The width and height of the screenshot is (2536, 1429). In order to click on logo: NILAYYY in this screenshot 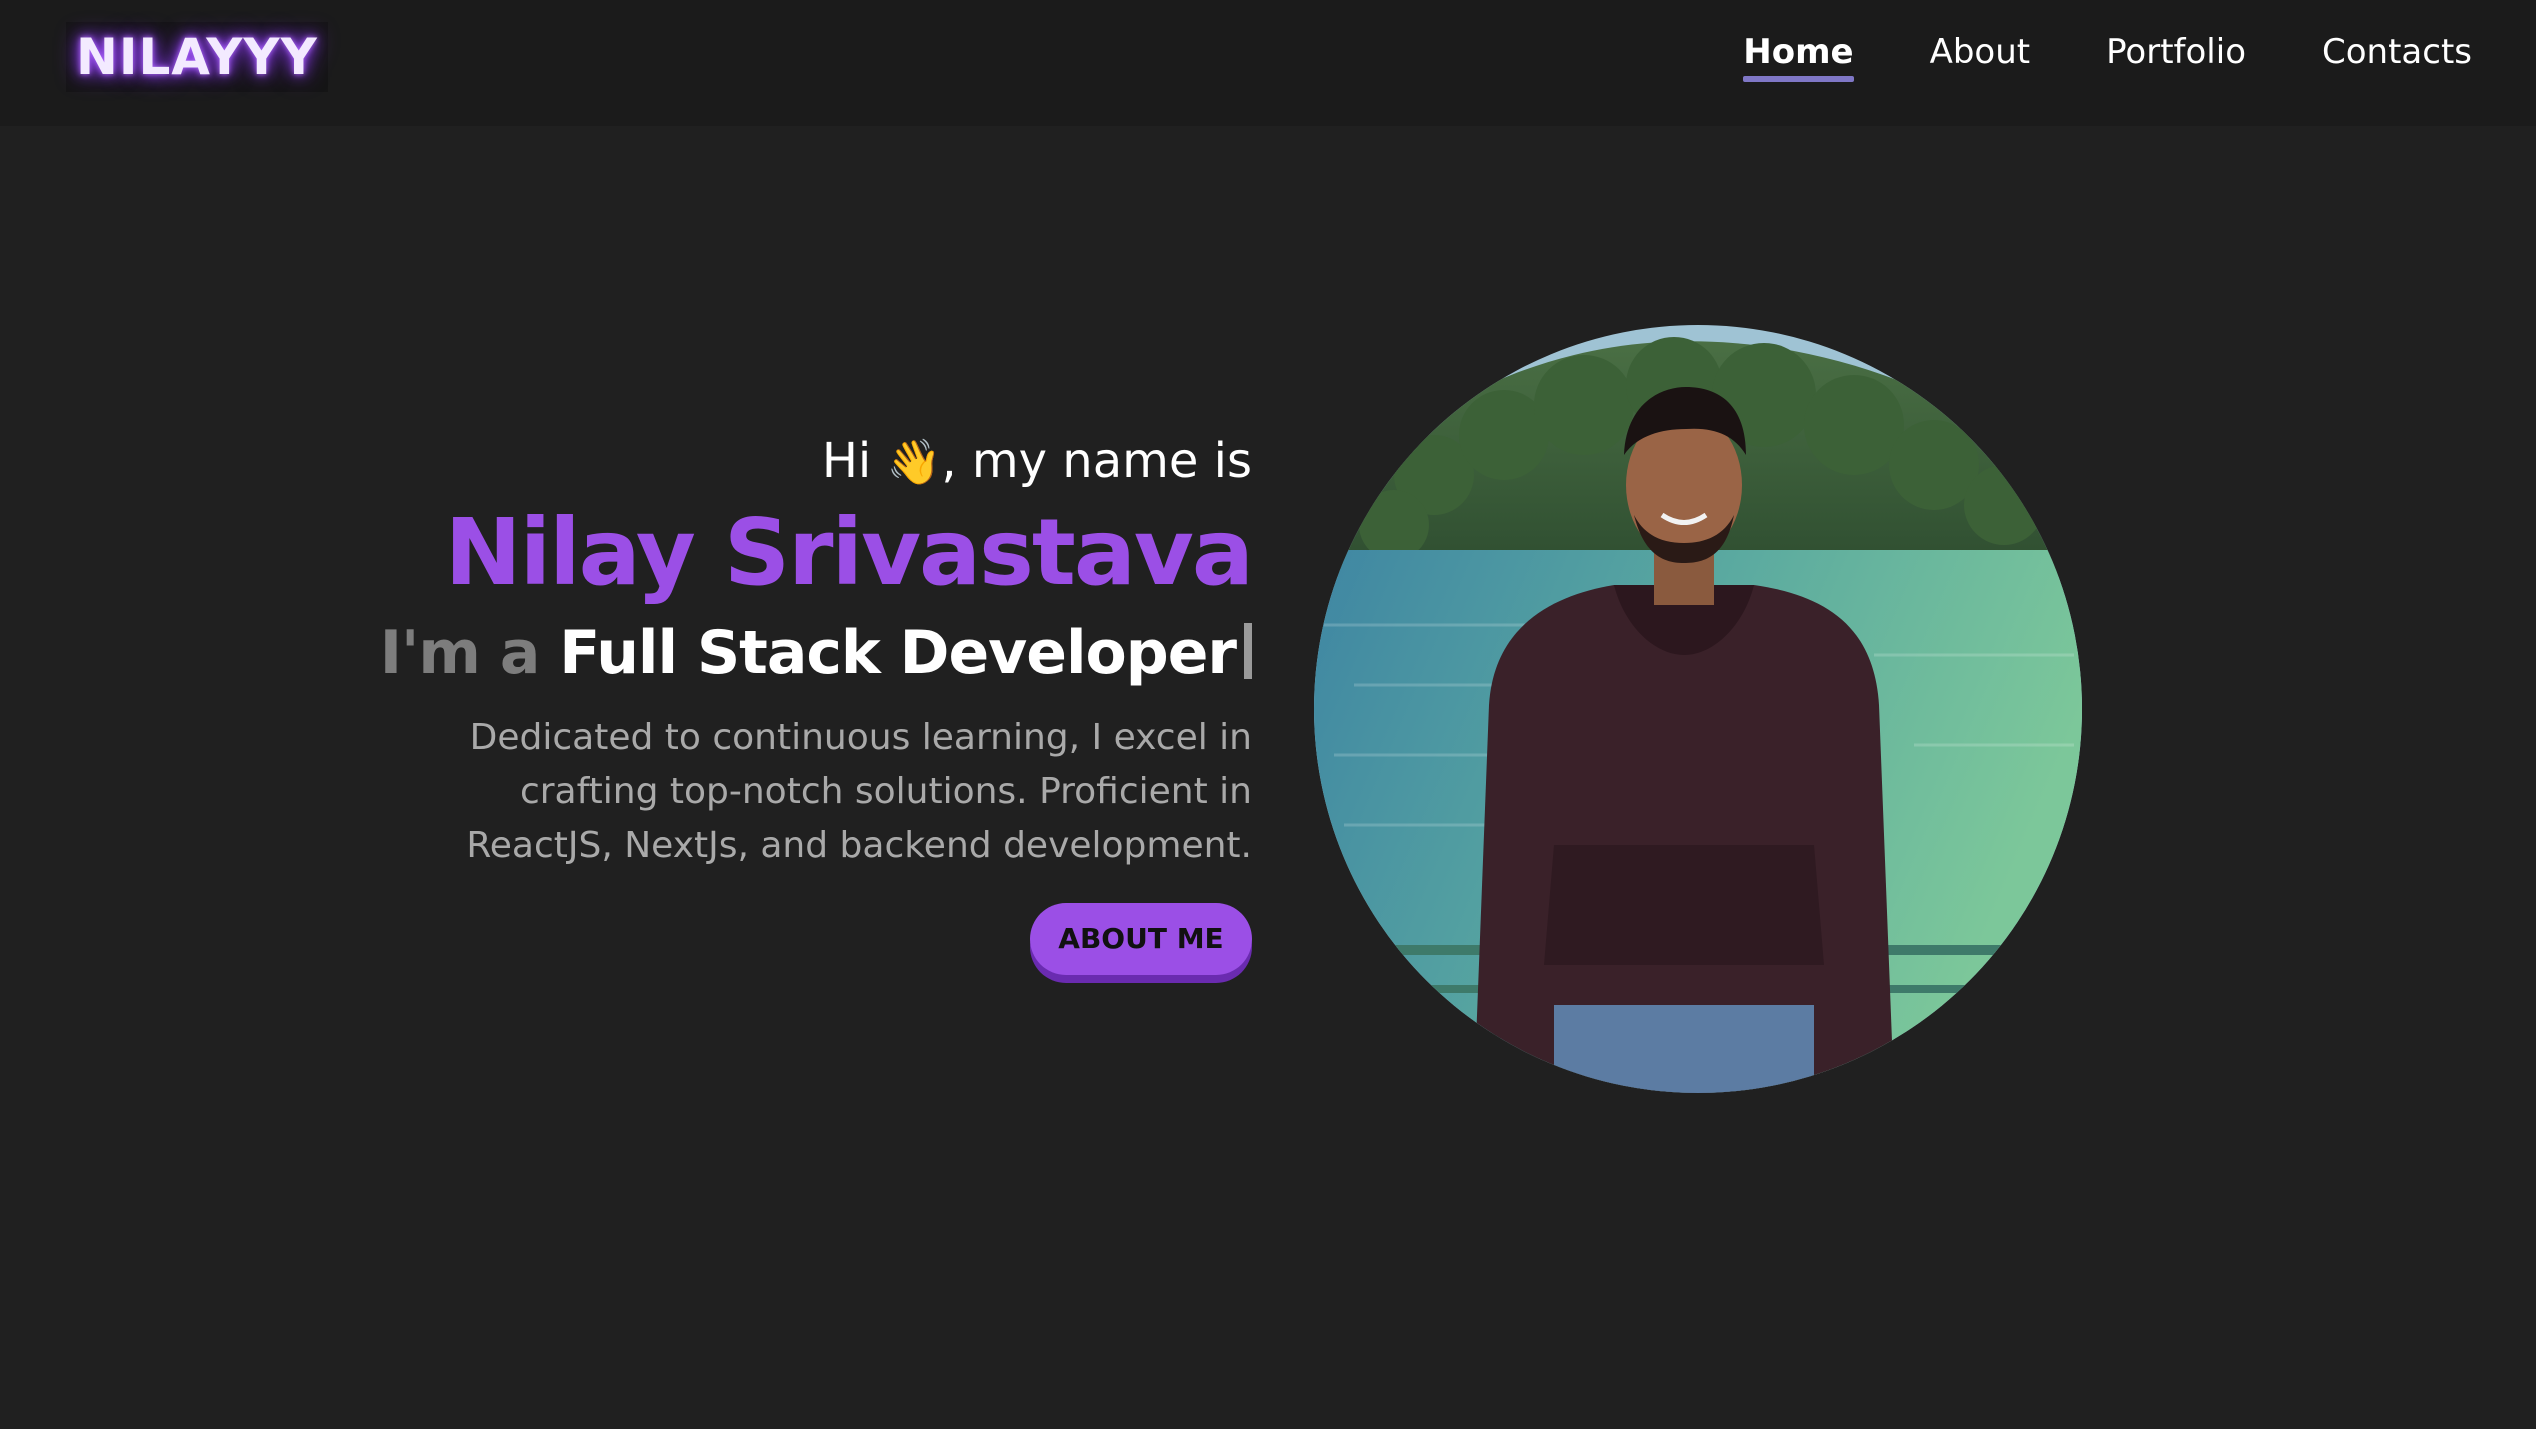, I will do `click(197, 57)`.